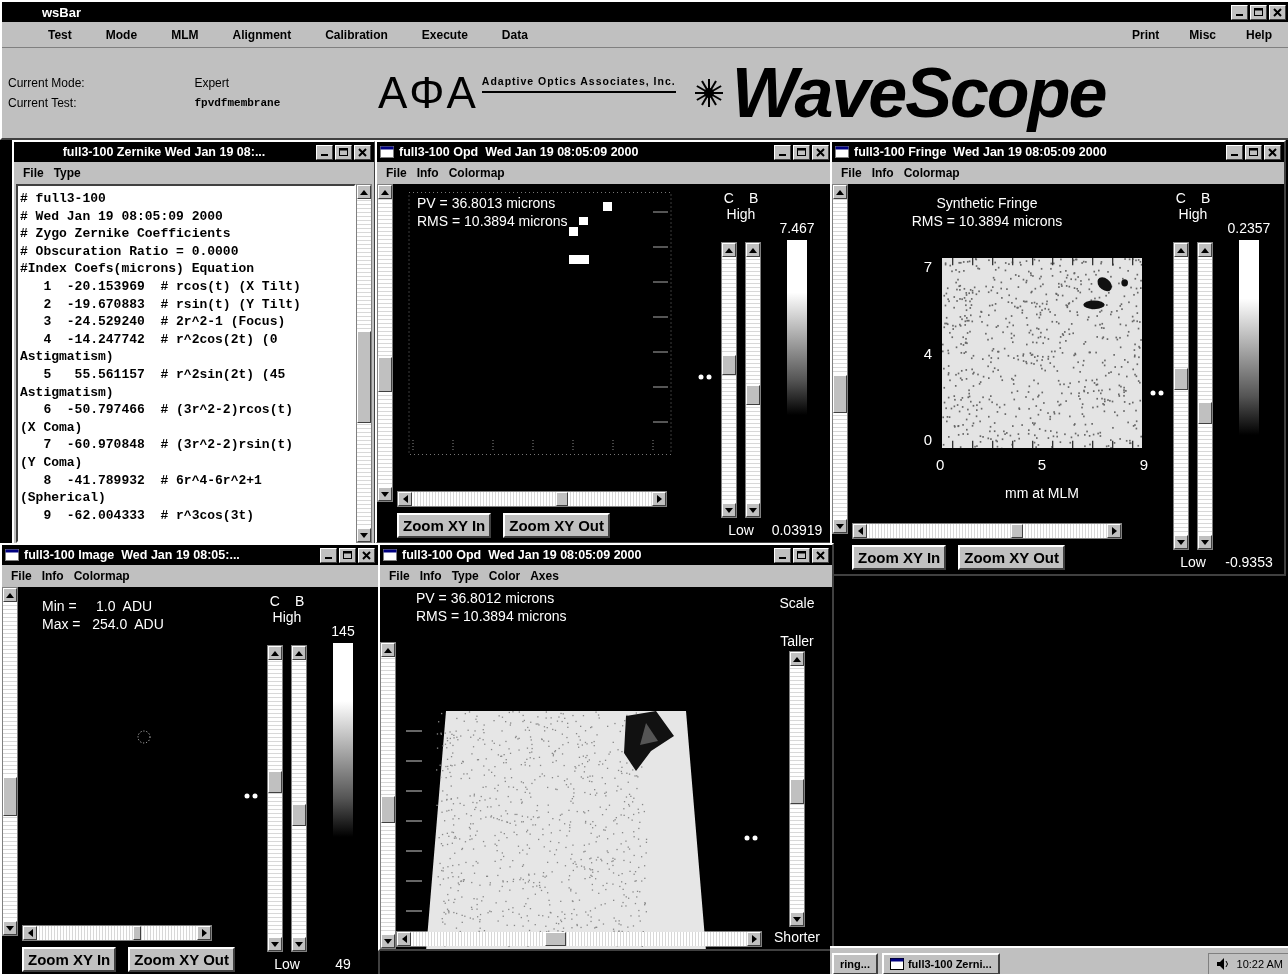 This screenshot has width=1288, height=974. What do you see at coordinates (98, 606) in the screenshot?
I see `stat-text: Min = 1.0 ADU` at bounding box center [98, 606].